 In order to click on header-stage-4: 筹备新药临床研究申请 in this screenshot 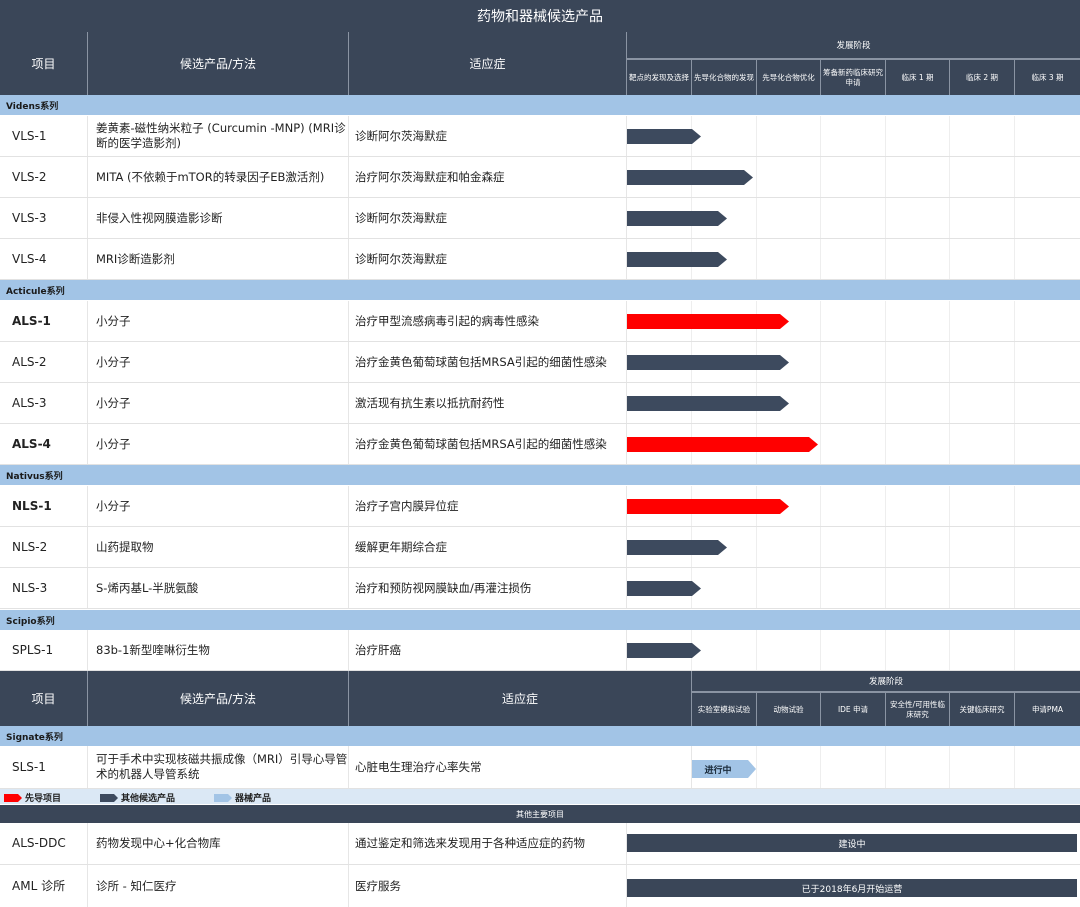, I will do `click(853, 77)`.